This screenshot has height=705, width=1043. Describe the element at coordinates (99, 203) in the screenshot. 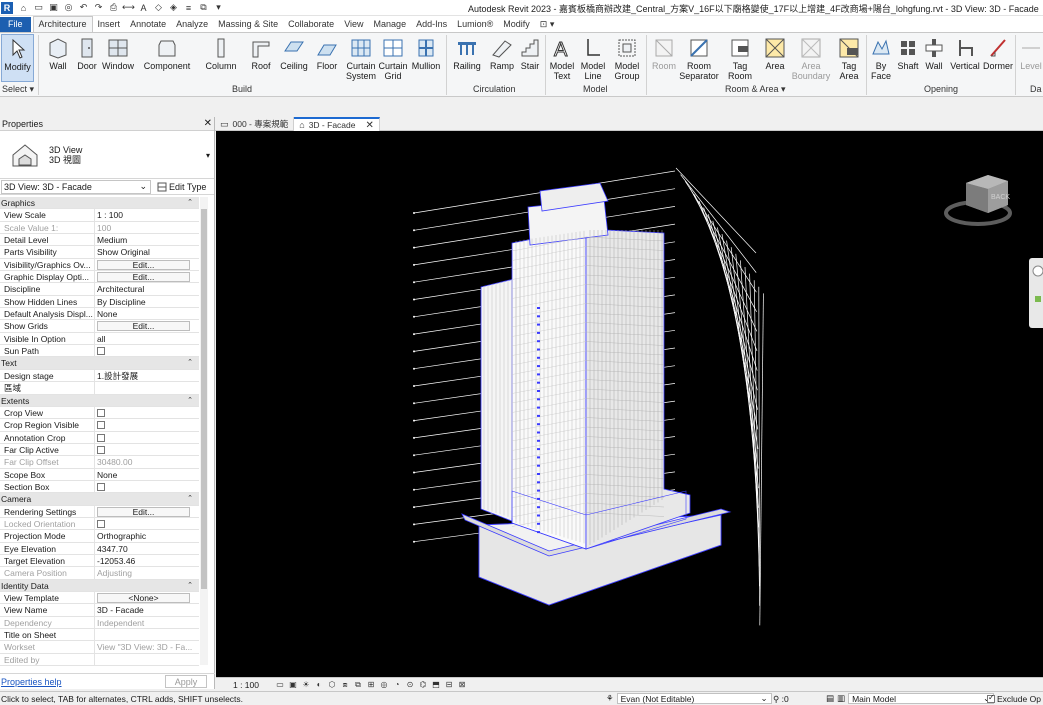

I see `property-group-header: Graphics ⌃` at that location.